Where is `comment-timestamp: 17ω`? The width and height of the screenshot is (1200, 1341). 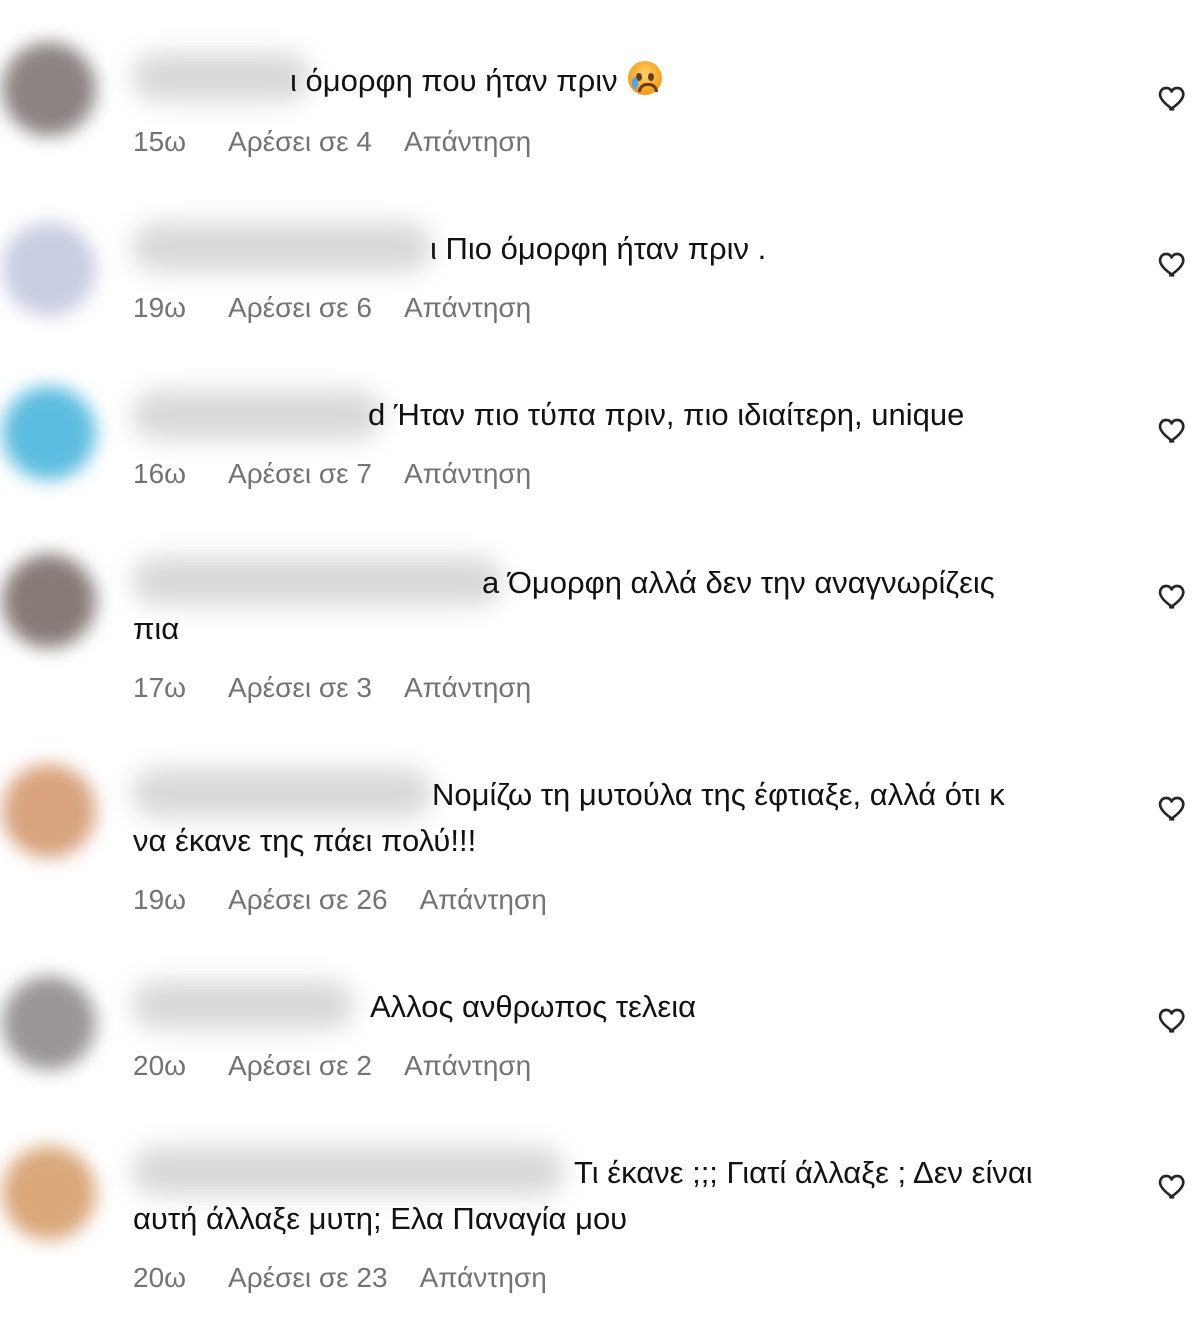
comment-timestamp: 17ω is located at coordinates (160, 687).